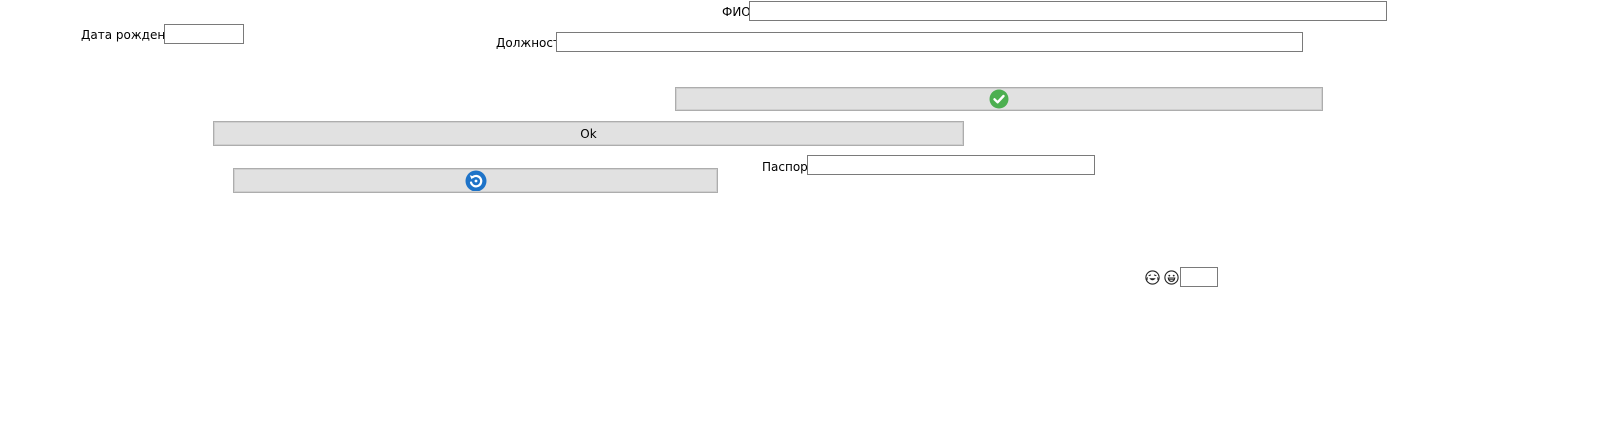  I want to click on small-field, so click(1199, 277).